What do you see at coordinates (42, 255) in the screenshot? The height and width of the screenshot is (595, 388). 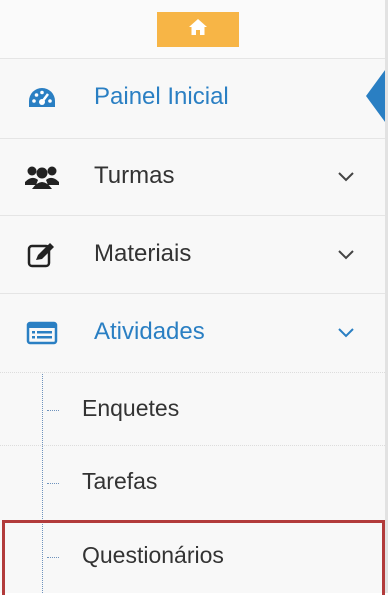 I see `edit-icon` at bounding box center [42, 255].